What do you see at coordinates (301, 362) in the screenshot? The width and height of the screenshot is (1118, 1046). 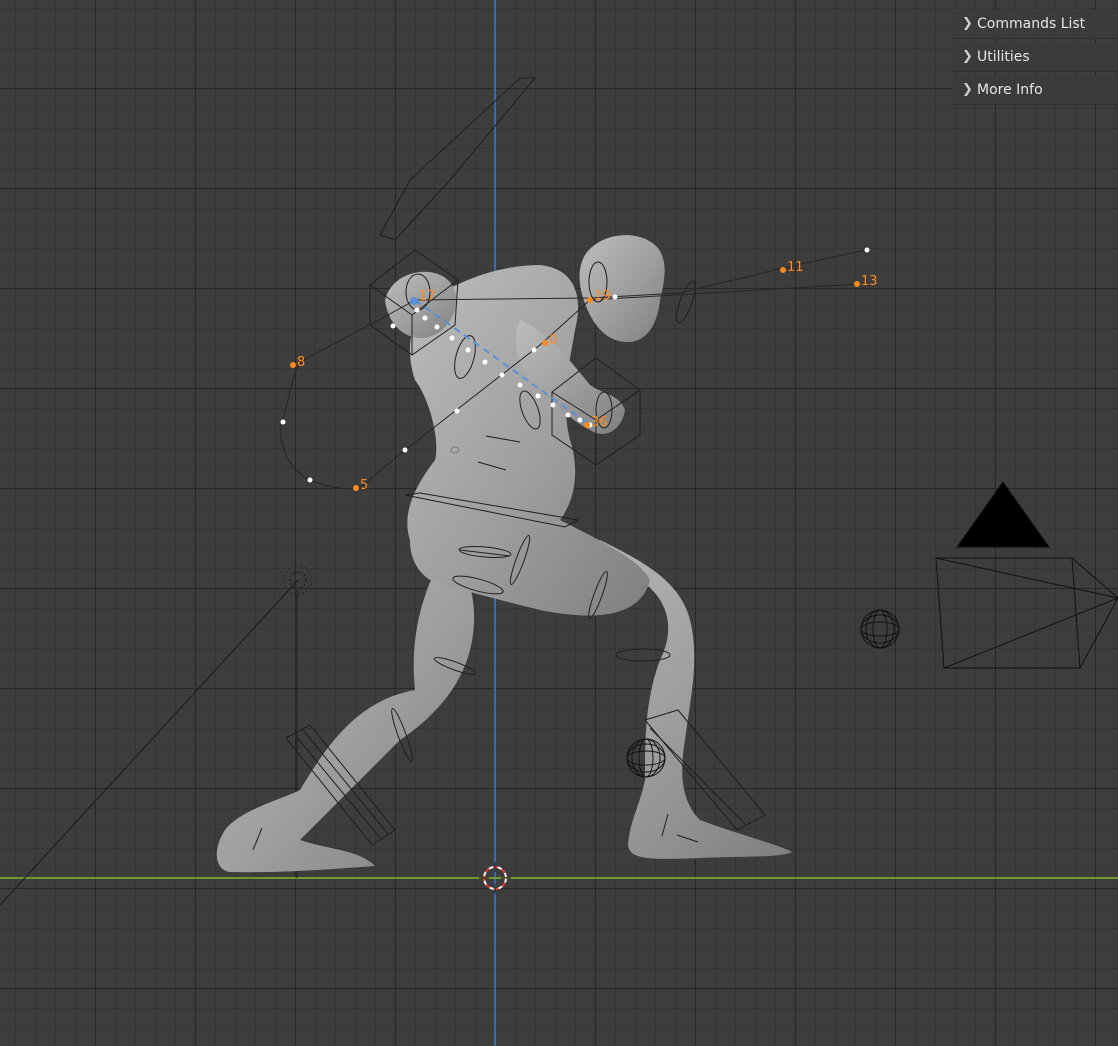 I see `svg-text: 8` at bounding box center [301, 362].